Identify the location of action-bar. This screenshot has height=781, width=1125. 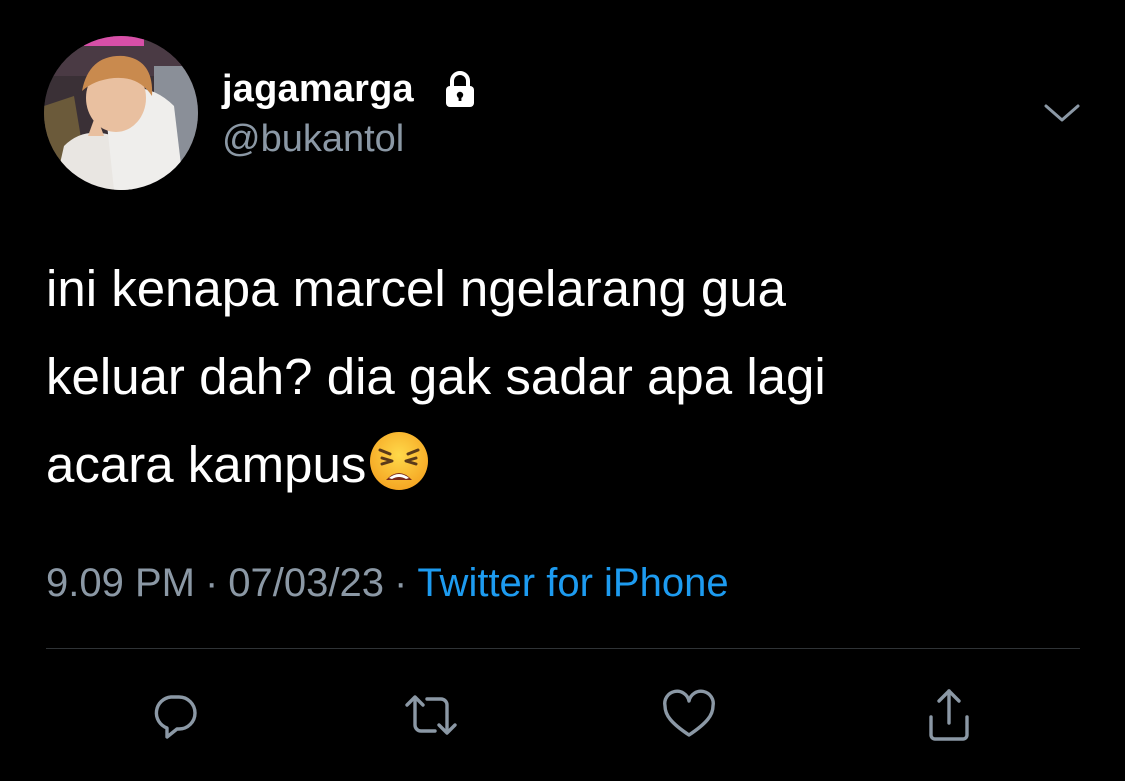
(562, 715).